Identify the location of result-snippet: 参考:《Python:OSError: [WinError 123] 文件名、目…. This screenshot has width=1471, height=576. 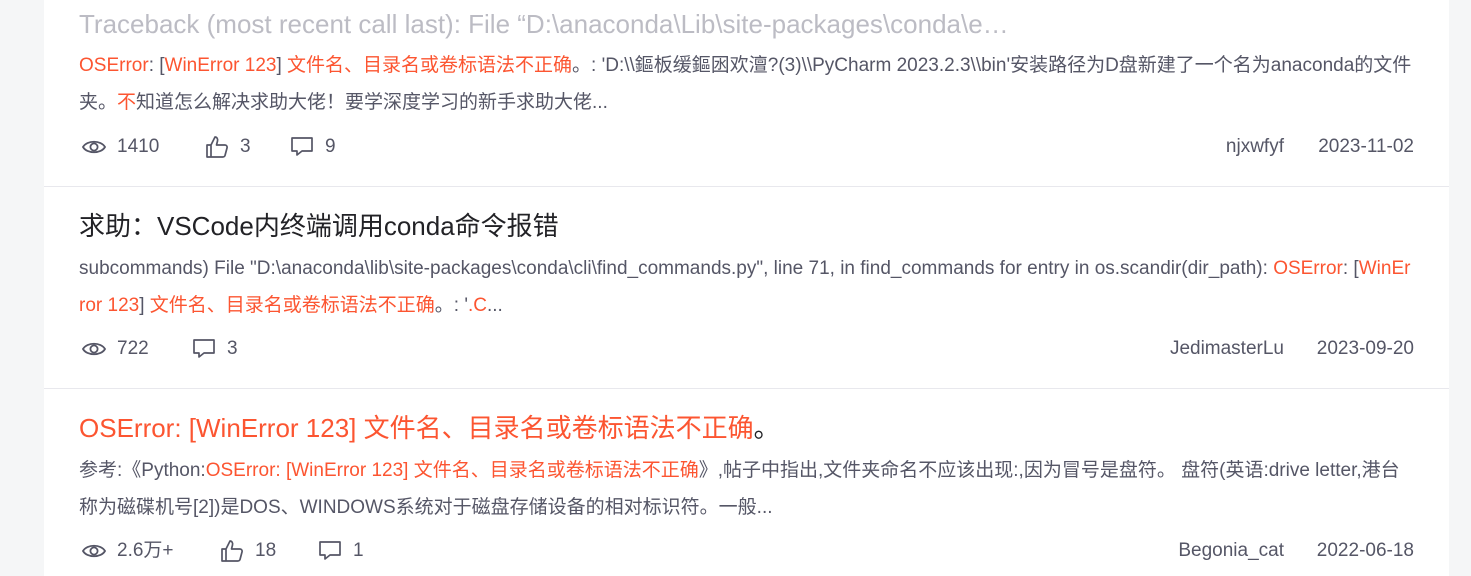
(747, 489).